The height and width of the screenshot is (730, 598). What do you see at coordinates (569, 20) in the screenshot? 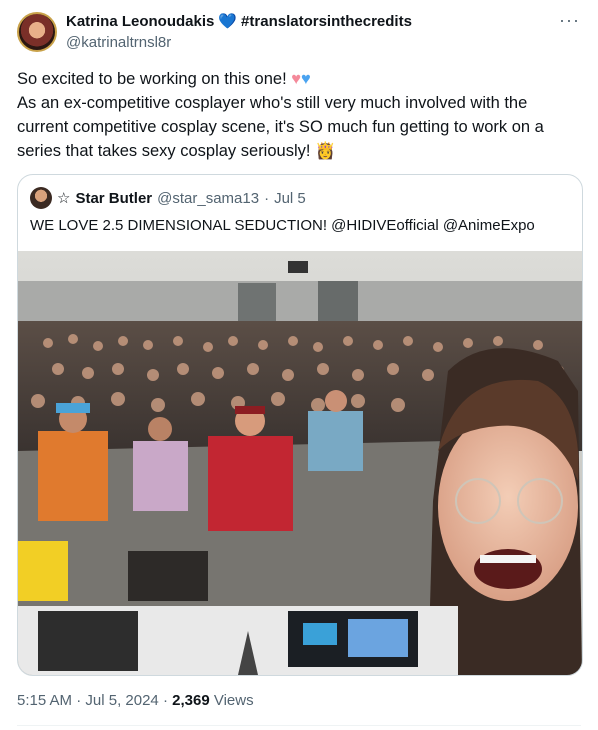
I see `more-options-icon: ···` at bounding box center [569, 20].